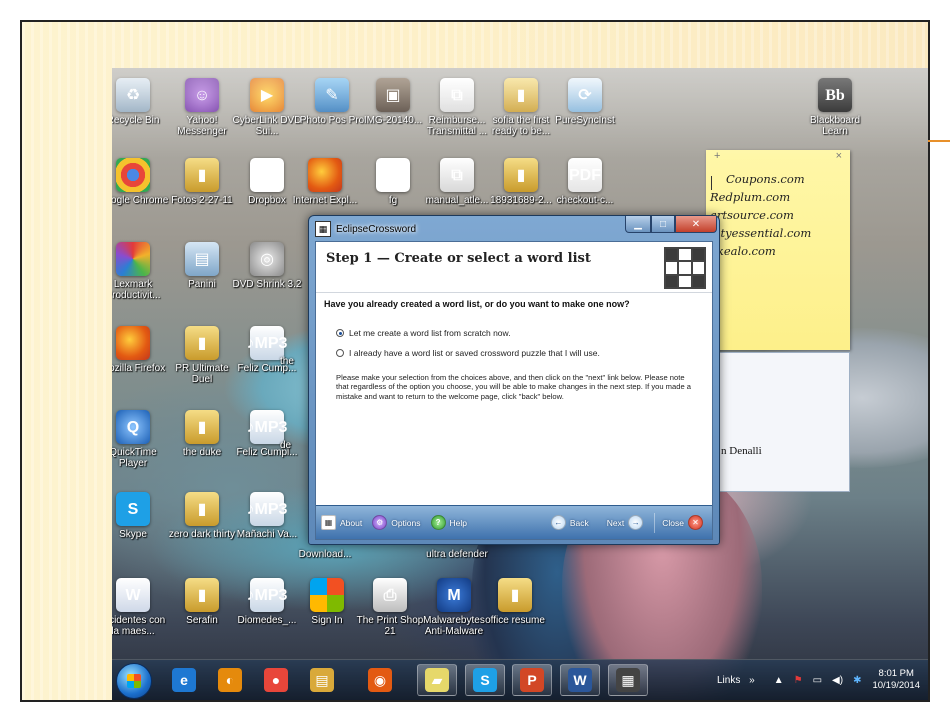  Describe the element at coordinates (332, 102) in the screenshot. I see `desktop-icon-photo-pos-pro: ✎ Photo Pos Pro` at that location.